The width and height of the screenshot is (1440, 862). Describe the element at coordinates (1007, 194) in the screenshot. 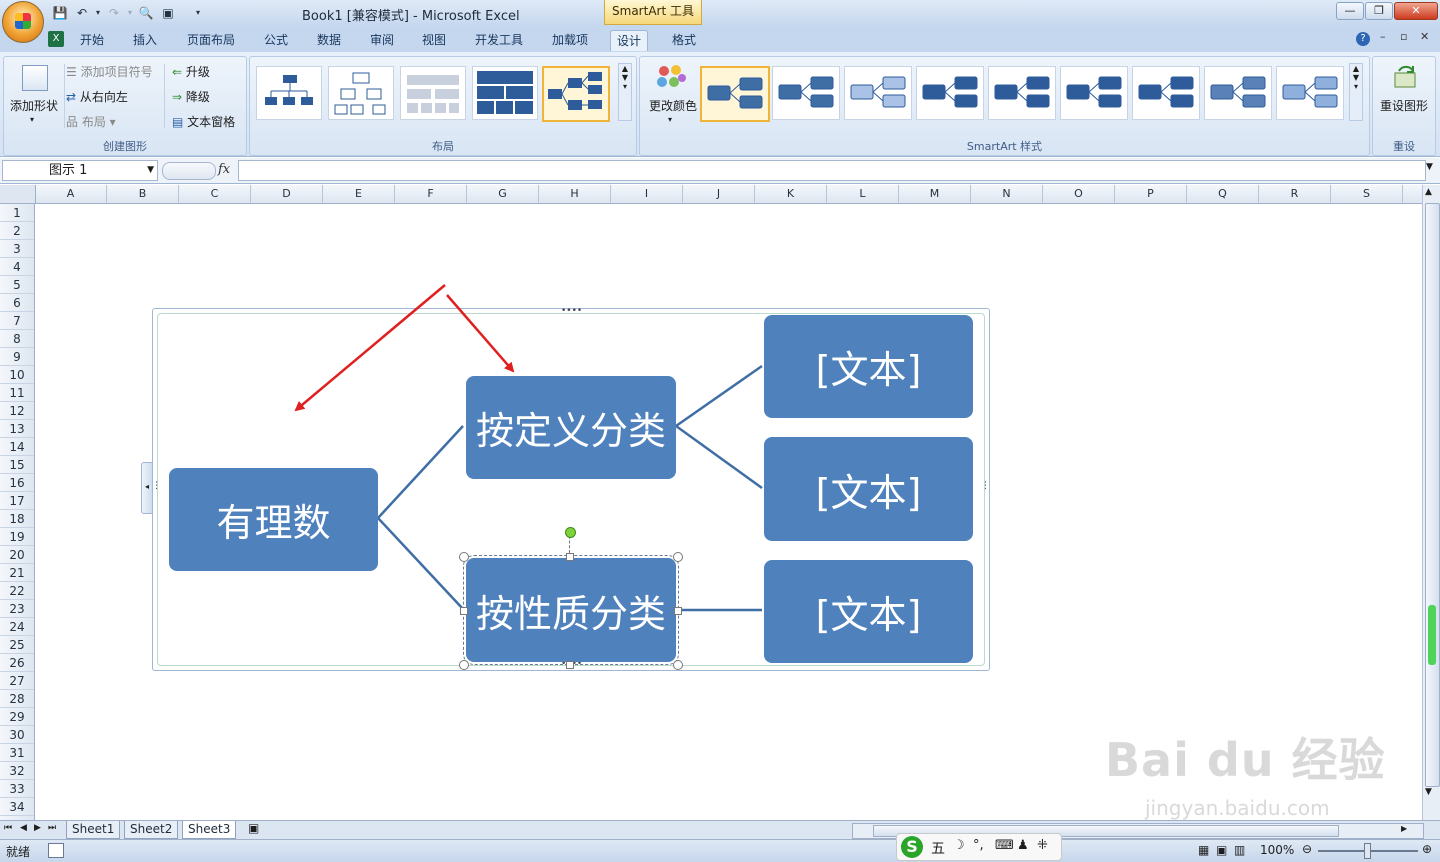

I see `column-header: N` at that location.